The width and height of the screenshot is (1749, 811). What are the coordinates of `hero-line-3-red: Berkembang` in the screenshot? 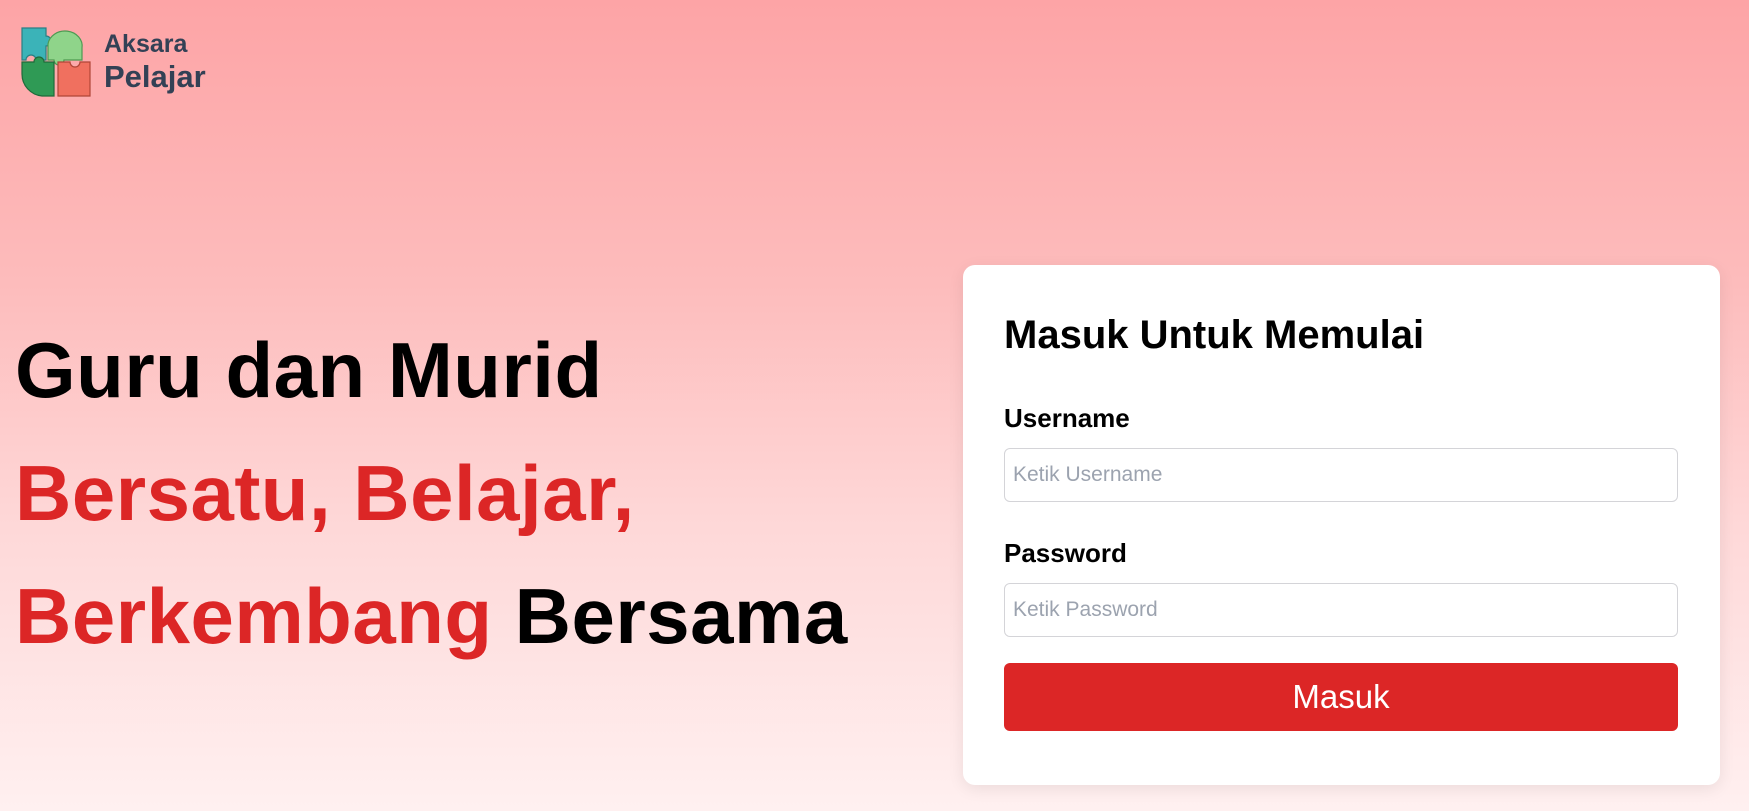 It's located at (254, 616).